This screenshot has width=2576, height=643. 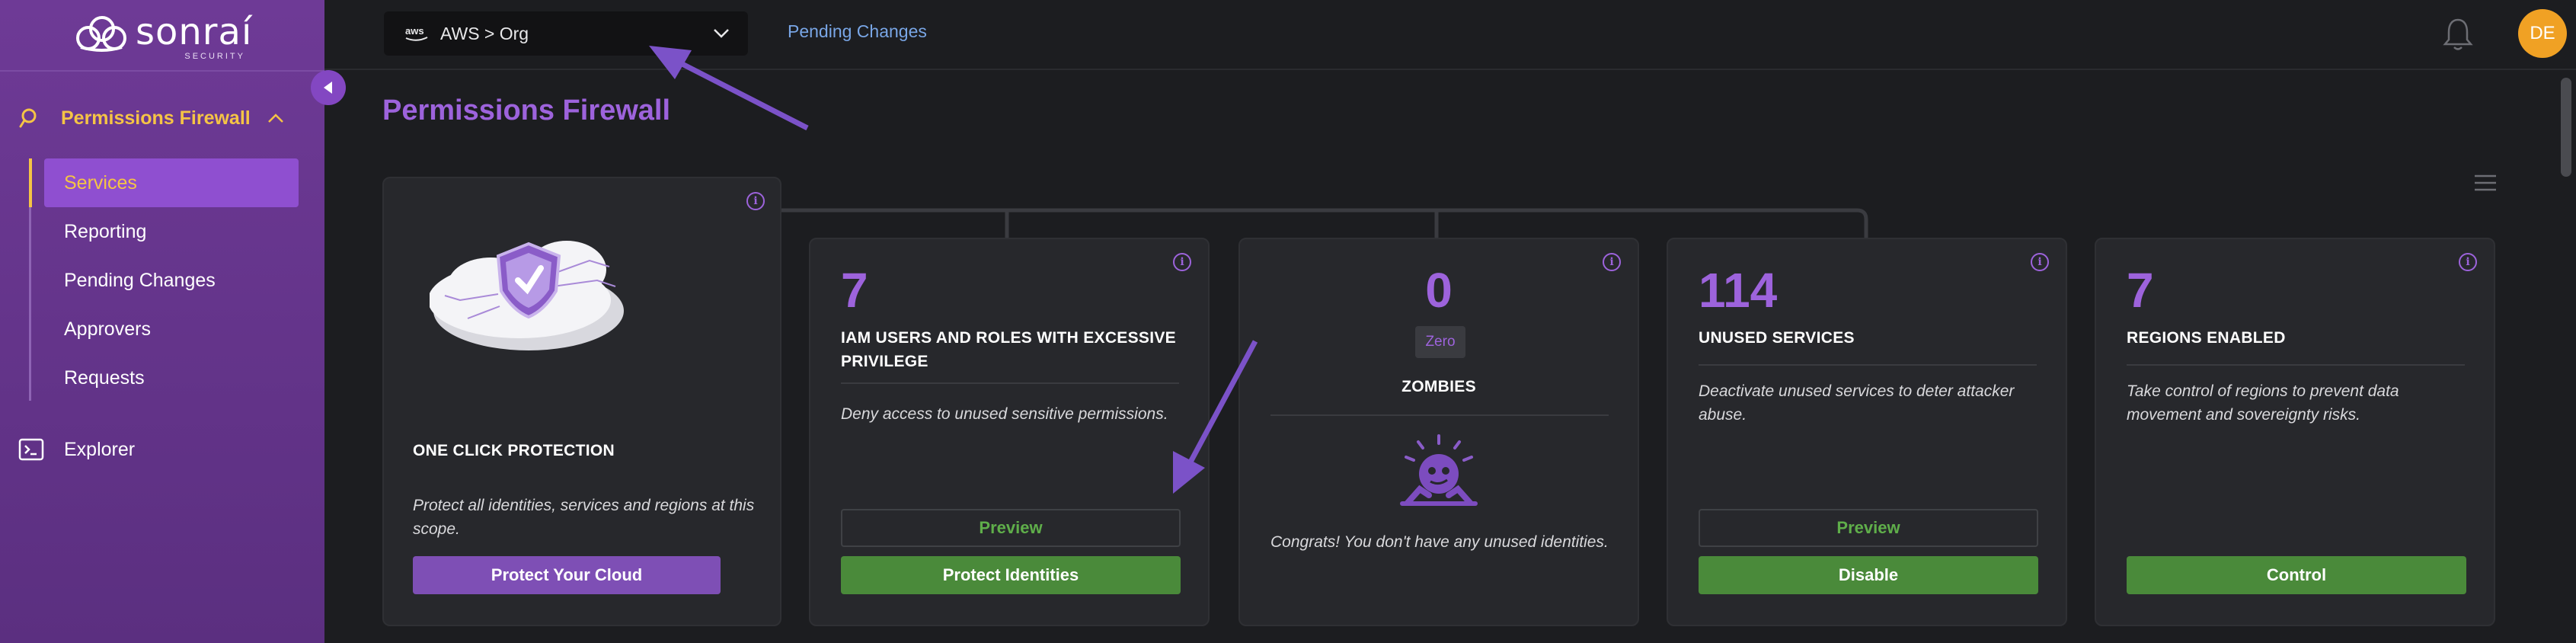 What do you see at coordinates (1450, 35) in the screenshot?
I see `top-bar: aws AWS > Org Pending Changes DE` at bounding box center [1450, 35].